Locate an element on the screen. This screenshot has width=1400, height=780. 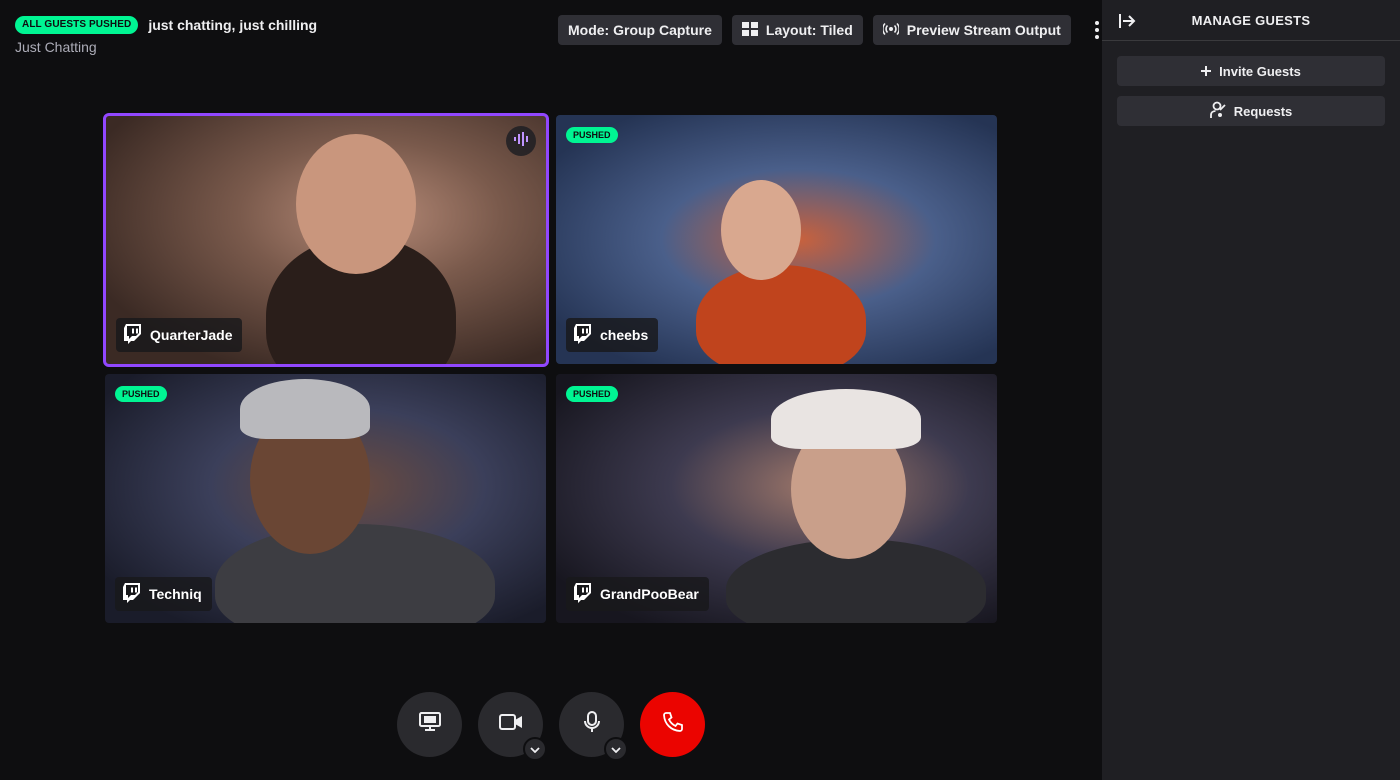
broadcast-icon is located at coordinates (890, 30).